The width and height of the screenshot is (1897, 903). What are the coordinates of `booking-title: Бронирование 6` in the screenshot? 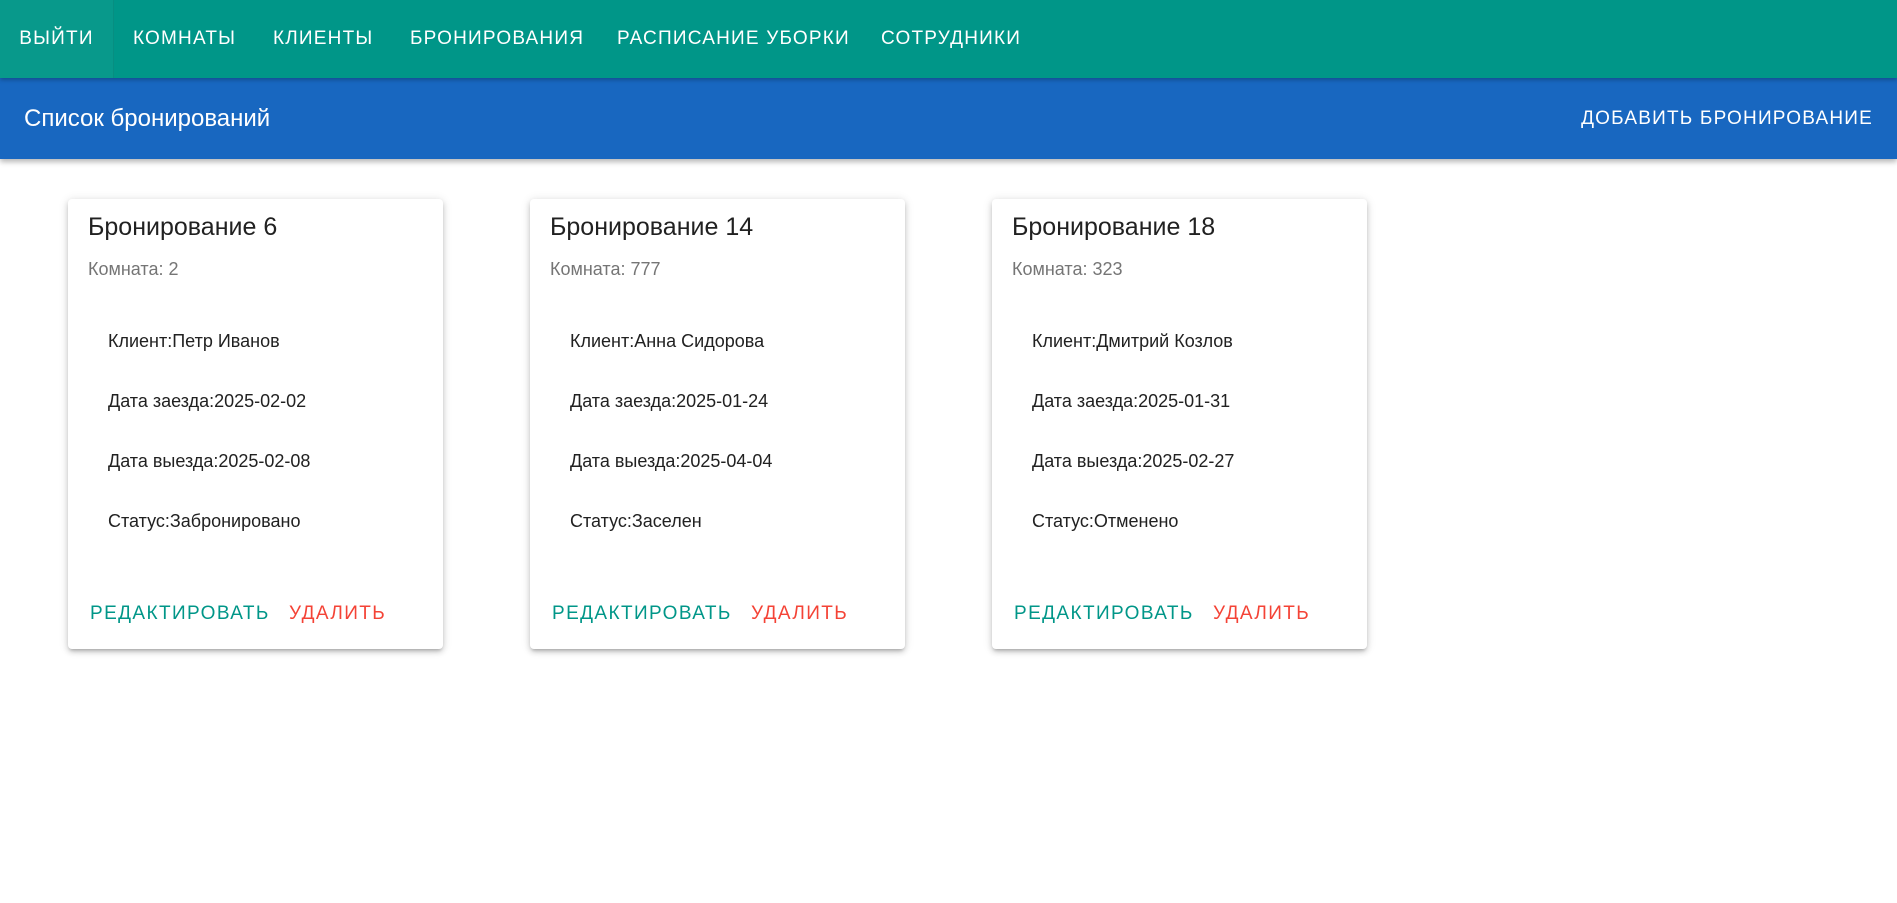 It's located at (183, 227).